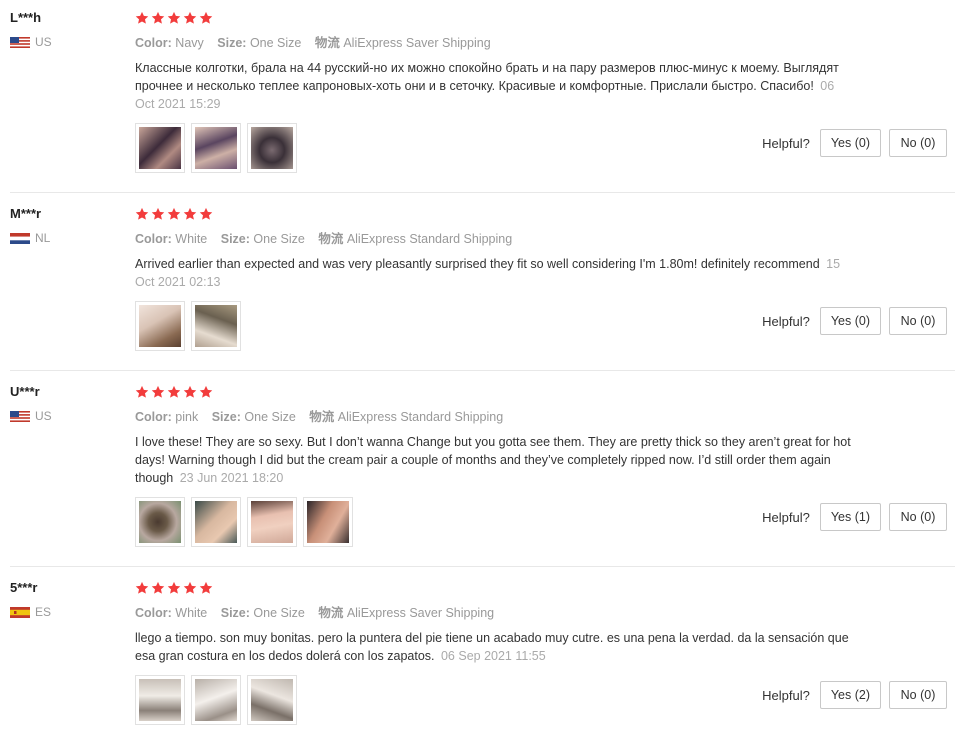  Describe the element at coordinates (850, 517) in the screenshot. I see `helpful-yes-button: Yes (1)` at that location.